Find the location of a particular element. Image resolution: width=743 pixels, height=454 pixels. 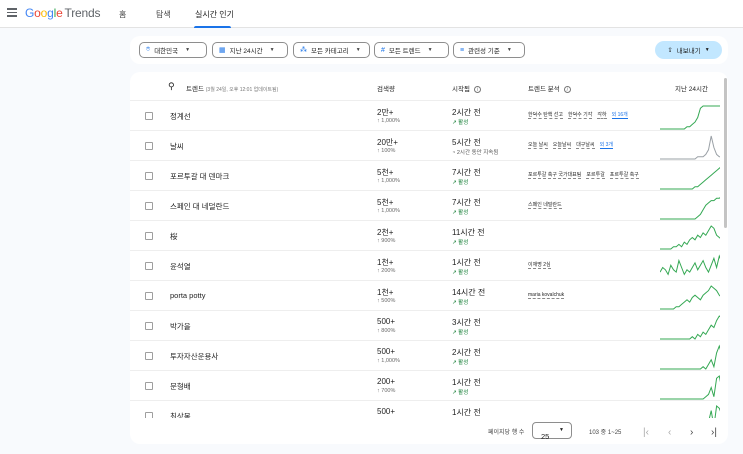

trend-name: 포르투갈 대 덴마크 is located at coordinates (199, 176).